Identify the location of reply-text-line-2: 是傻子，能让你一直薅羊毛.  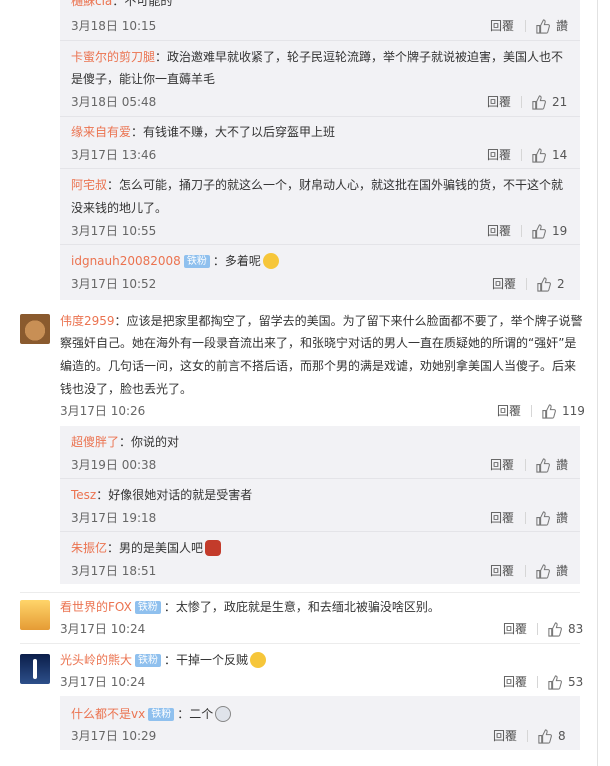
(143, 79).